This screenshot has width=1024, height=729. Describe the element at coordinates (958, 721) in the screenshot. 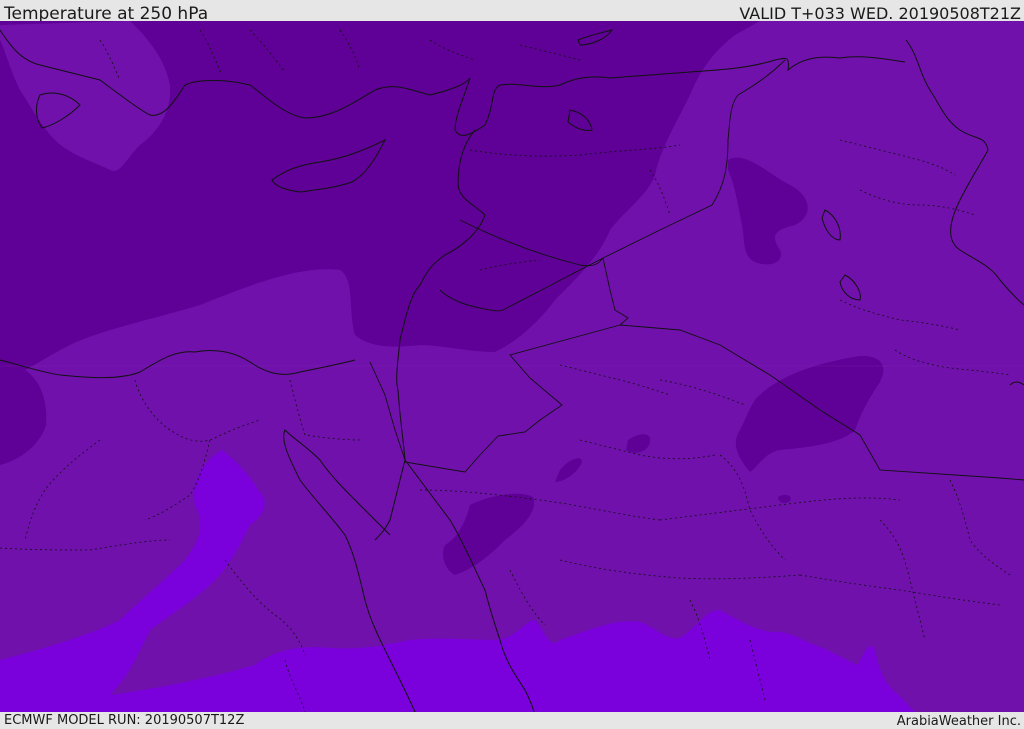

I see `credit-label: ArabiaWeather Inc.` at that location.